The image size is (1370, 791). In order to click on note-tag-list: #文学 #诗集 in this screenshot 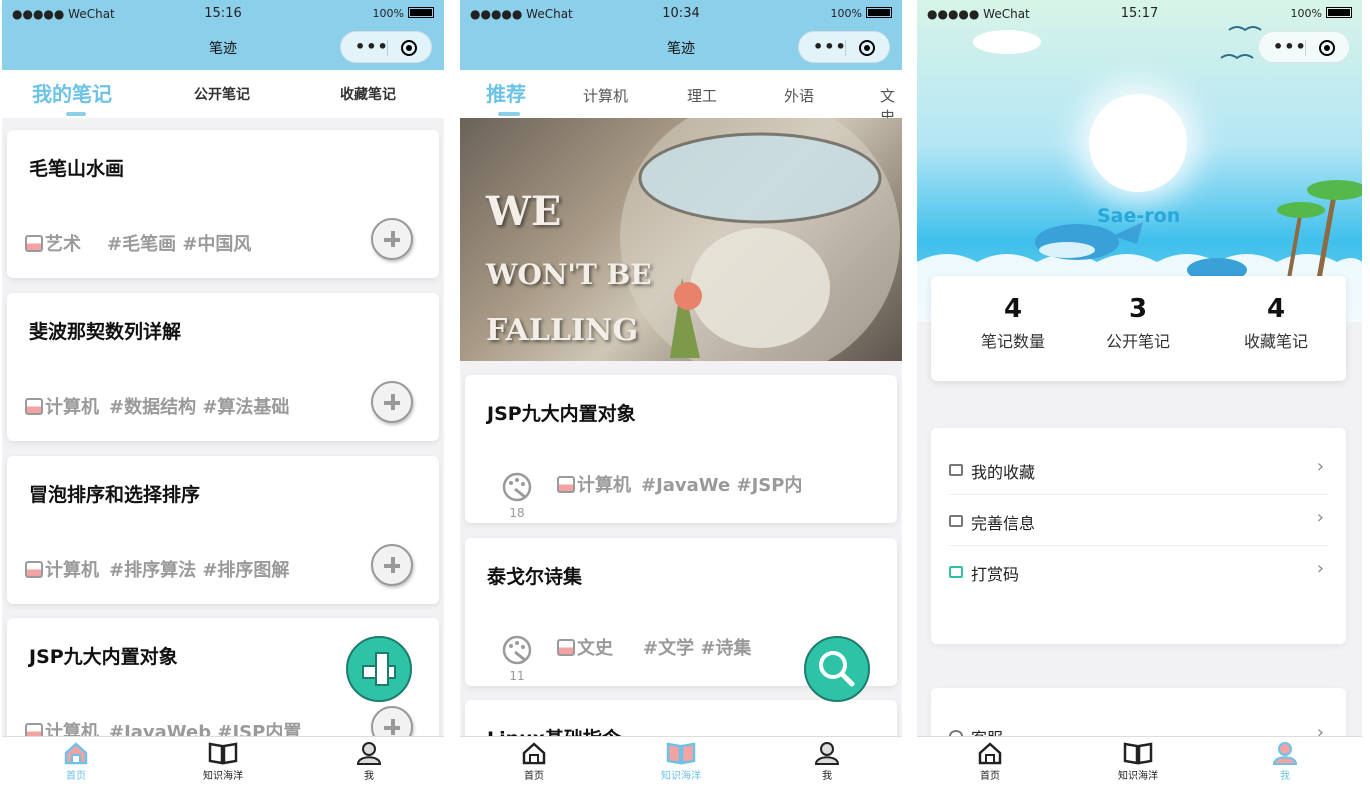, I will do `click(697, 648)`.